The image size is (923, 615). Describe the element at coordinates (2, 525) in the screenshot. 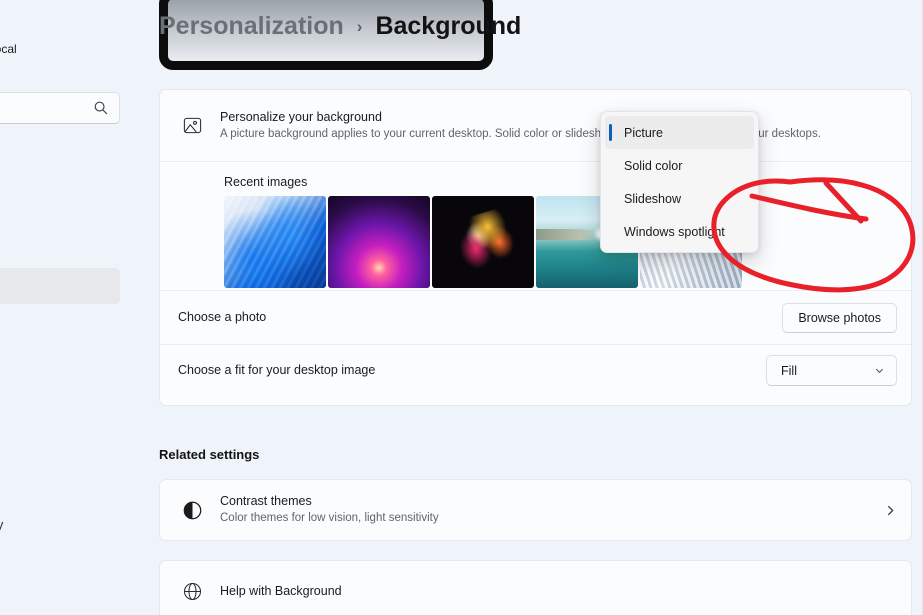

I see `sidebar-fragment-b: y` at that location.